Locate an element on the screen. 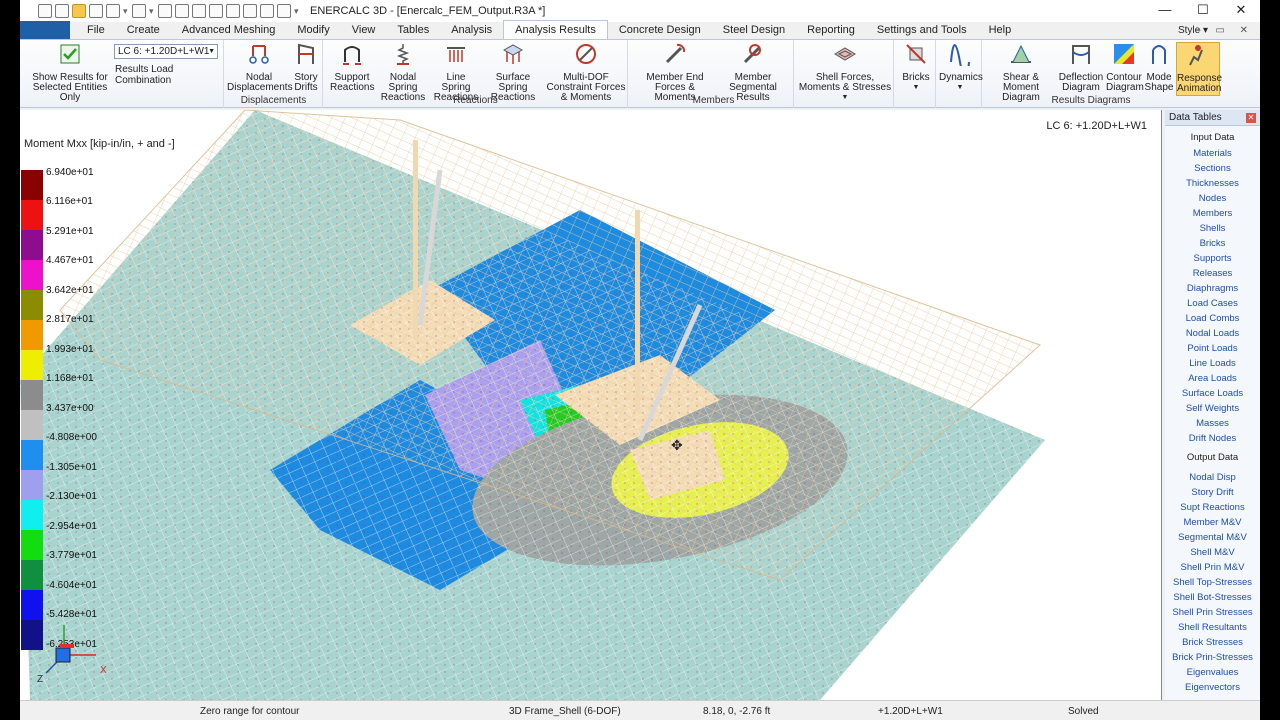 This screenshot has height=720, width=1280. visibility-icon is located at coordinates (199, 11).